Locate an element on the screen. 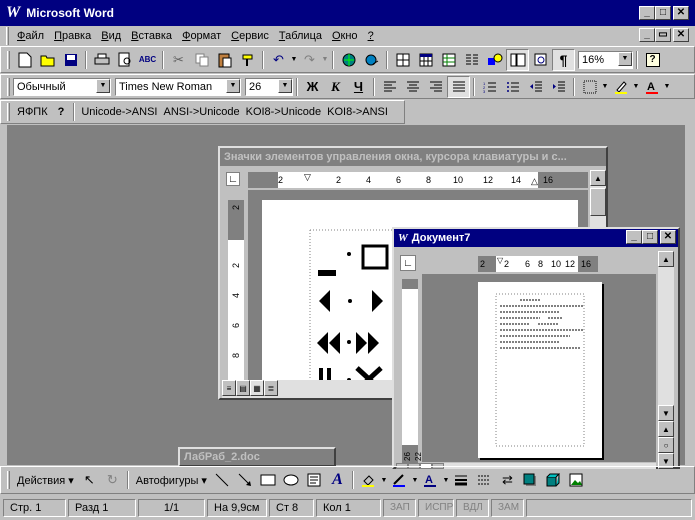 Image resolution: width=695 pixels, height=520 pixels. yafpk-label: ЯФПК is located at coordinates (32, 112).